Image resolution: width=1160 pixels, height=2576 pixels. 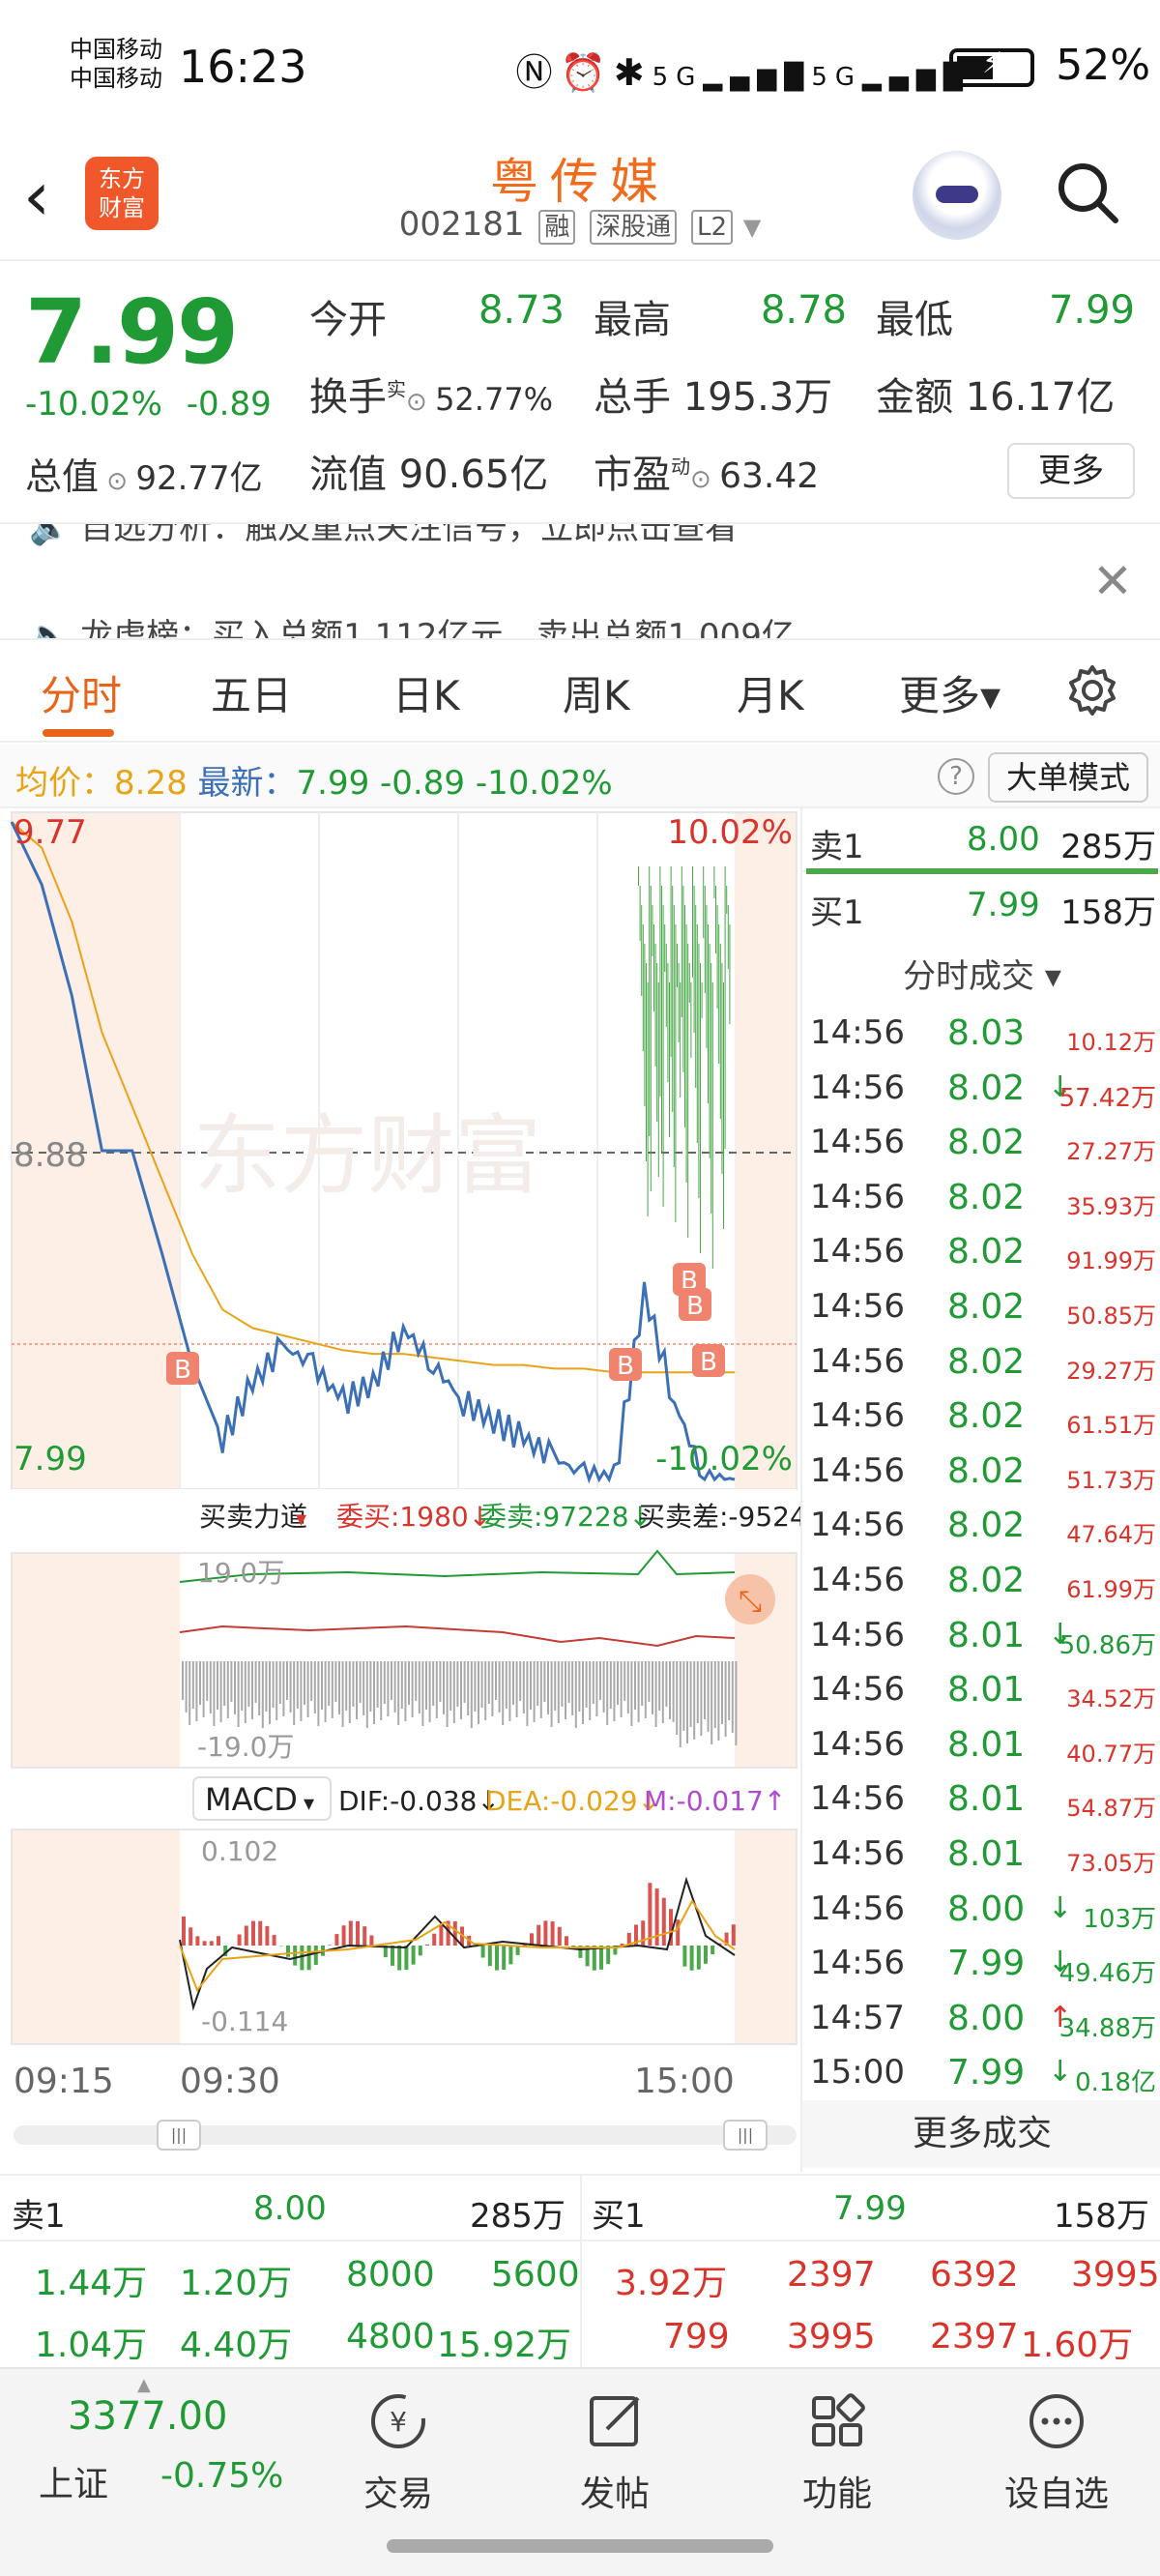 I want to click on depth-cell: 799, so click(x=696, y=2336).